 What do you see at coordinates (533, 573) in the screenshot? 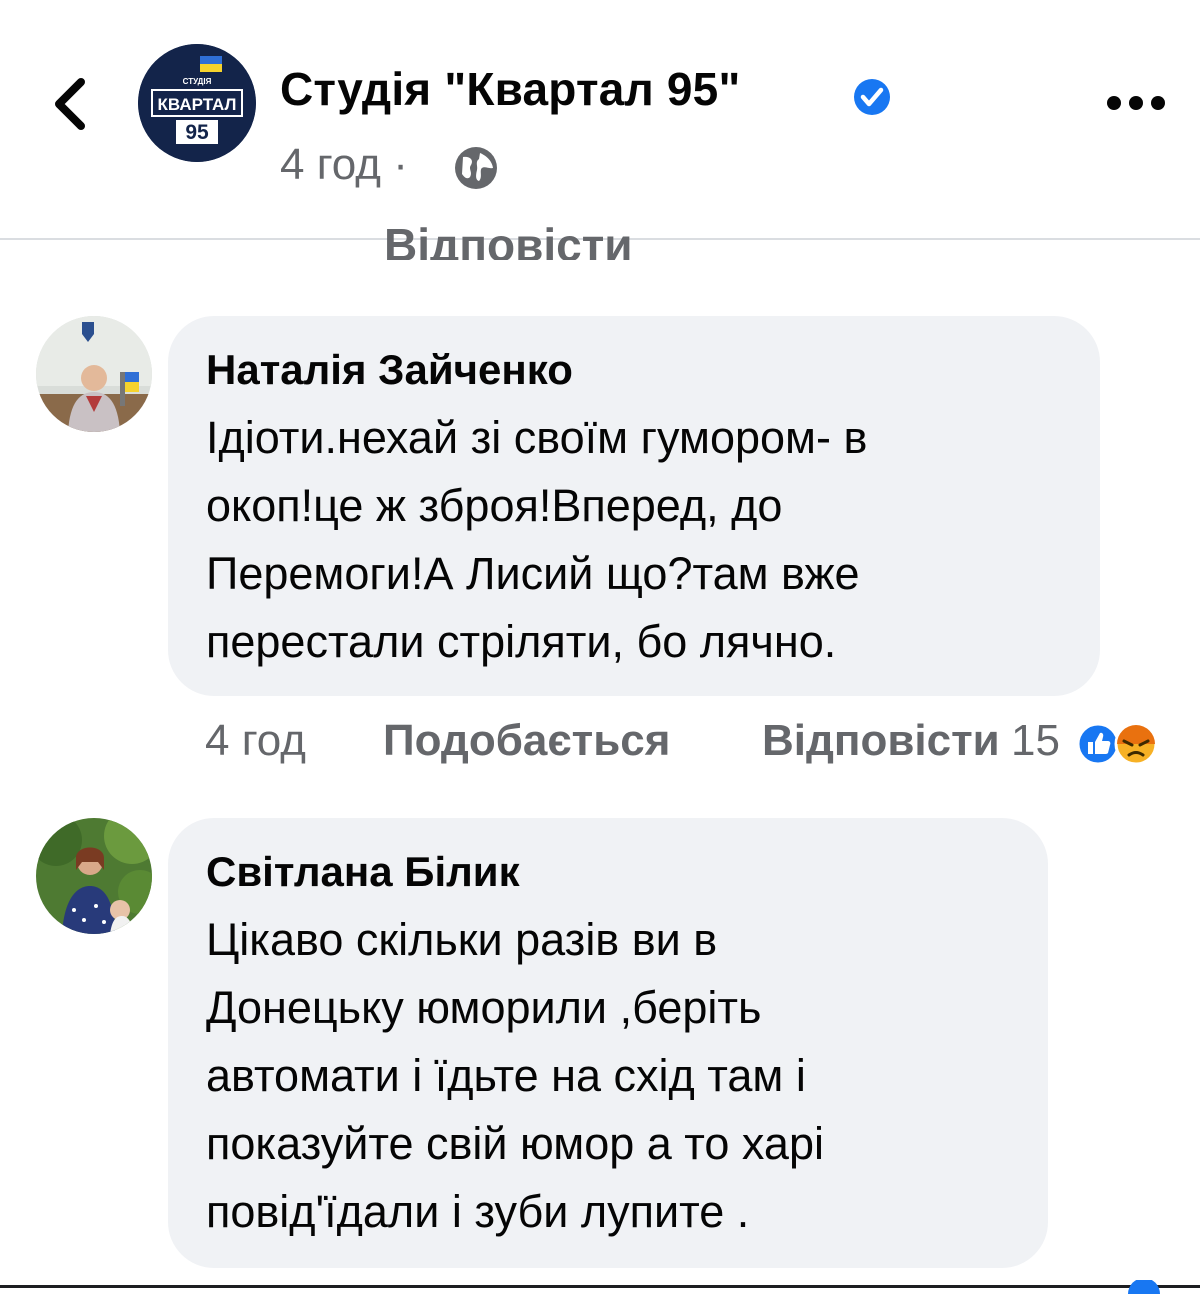
I see `comment-line: Перемоги!А Лисий що?там вже` at bounding box center [533, 573].